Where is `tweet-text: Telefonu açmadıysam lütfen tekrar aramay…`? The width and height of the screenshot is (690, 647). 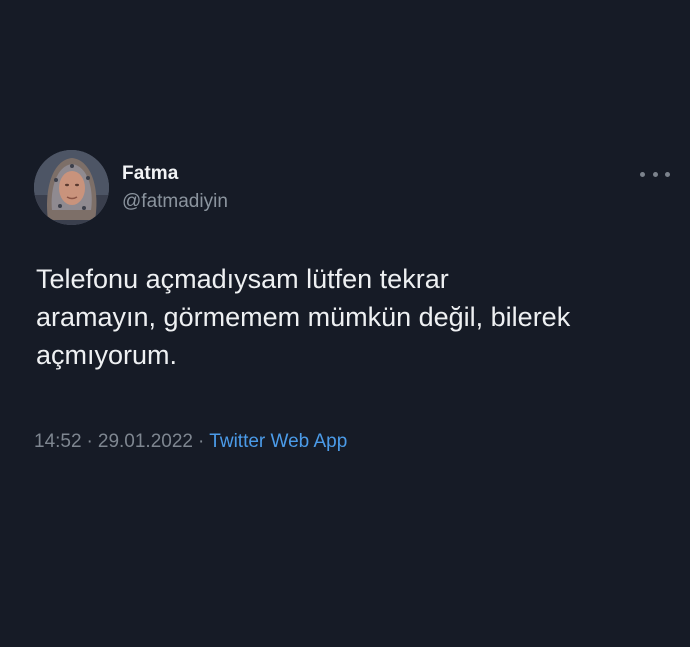 tweet-text: Telefonu açmadıysam lütfen tekrar aramay… is located at coordinates (303, 317).